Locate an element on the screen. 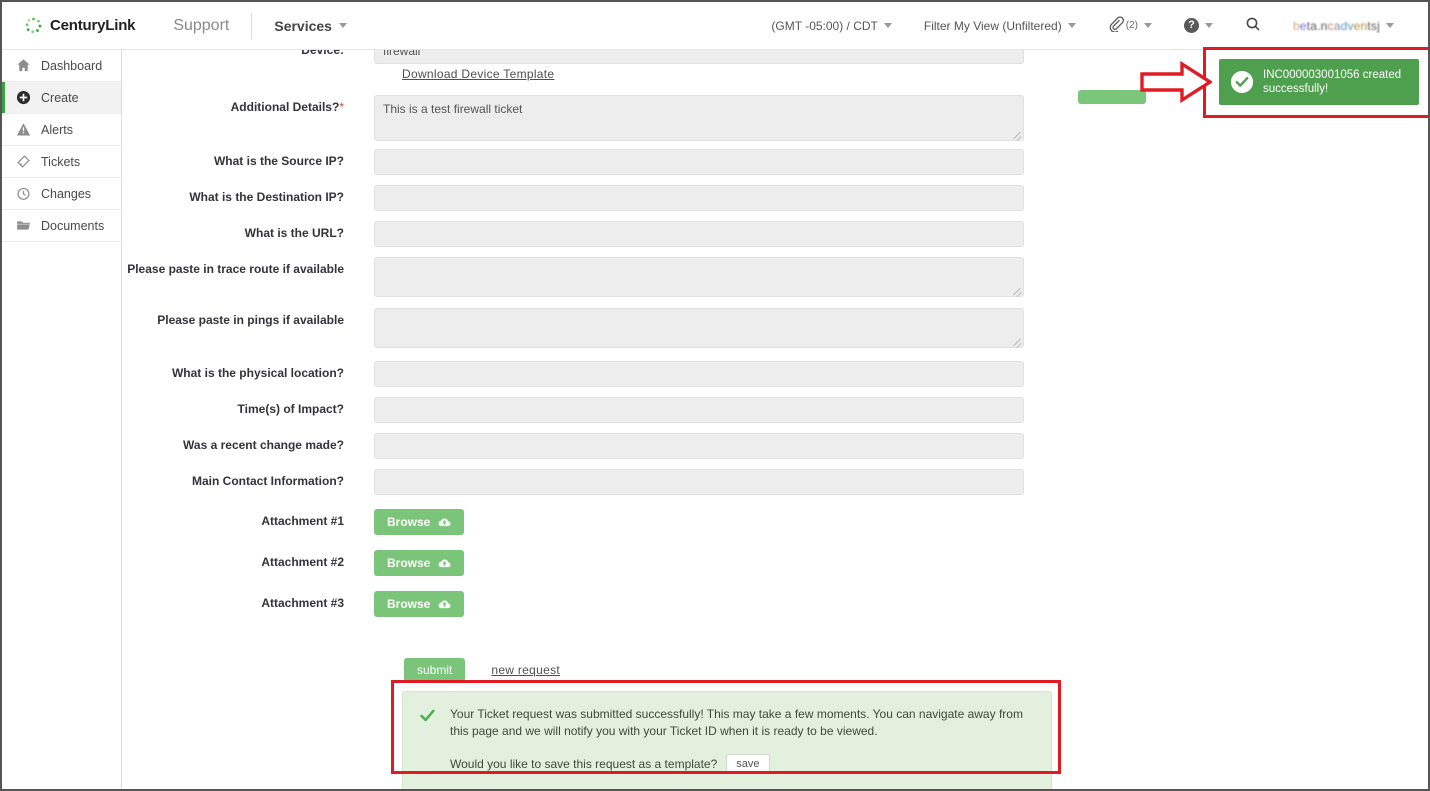 This screenshot has height=791, width=1430. form-row-main-contact: Main Contact Information? is located at coordinates (573, 482).